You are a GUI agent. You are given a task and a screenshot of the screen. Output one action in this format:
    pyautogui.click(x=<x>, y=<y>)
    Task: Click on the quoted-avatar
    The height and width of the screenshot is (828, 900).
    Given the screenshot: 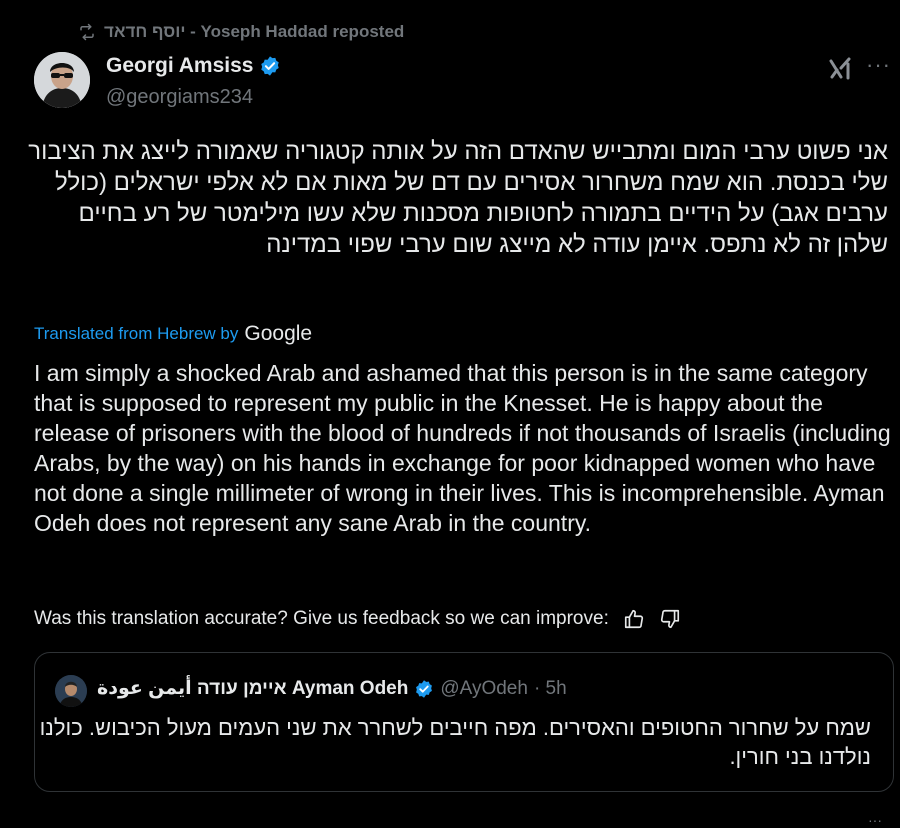 What is the action you would take?
    pyautogui.click(x=71, y=691)
    